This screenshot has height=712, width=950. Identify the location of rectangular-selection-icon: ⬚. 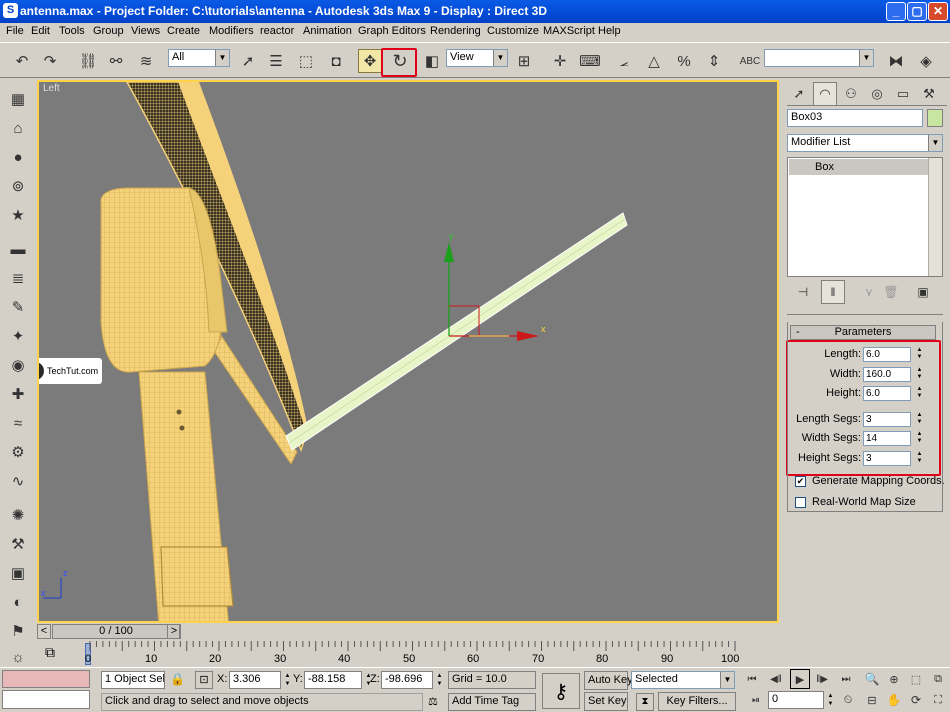
(306, 61).